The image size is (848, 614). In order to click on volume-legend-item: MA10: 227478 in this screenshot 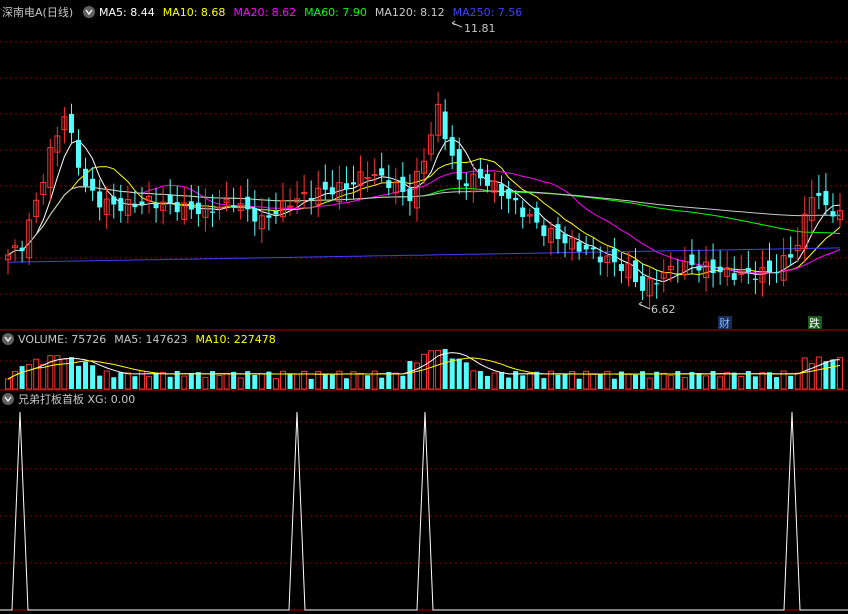, I will do `click(235, 339)`.